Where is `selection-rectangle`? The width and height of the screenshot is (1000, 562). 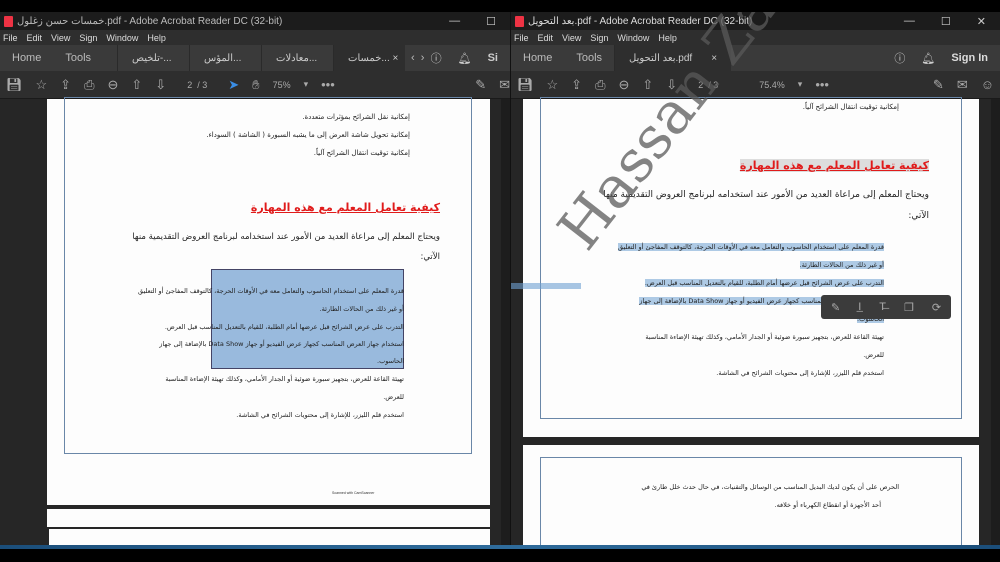 selection-rectangle is located at coordinates (307, 319).